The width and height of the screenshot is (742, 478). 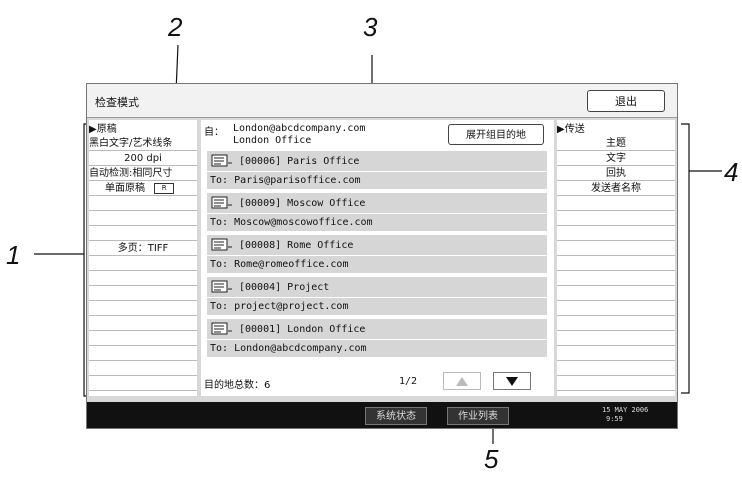 I want to click on destination-total: 目的地总数：6, so click(x=237, y=385).